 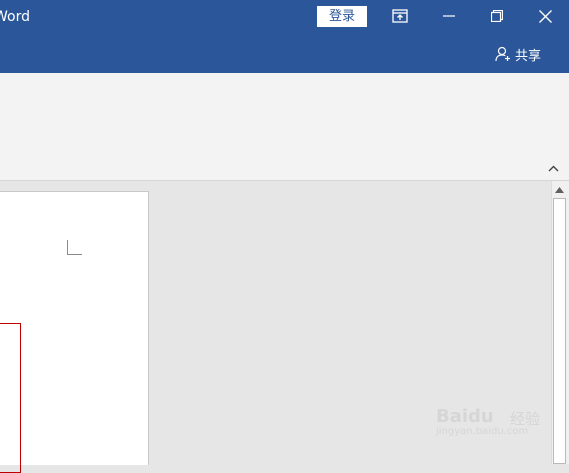 What do you see at coordinates (465, 416) in the screenshot?
I see `watermark-brand: Baidu` at bounding box center [465, 416].